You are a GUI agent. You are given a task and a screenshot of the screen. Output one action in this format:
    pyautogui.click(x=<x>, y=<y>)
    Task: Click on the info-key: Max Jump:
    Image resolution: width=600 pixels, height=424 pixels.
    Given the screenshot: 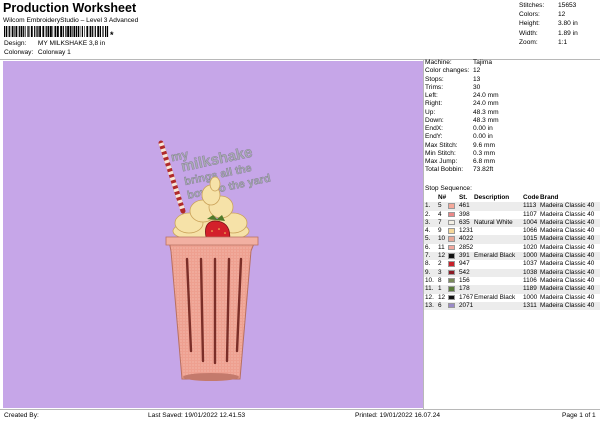 What is the action you would take?
    pyautogui.click(x=441, y=161)
    